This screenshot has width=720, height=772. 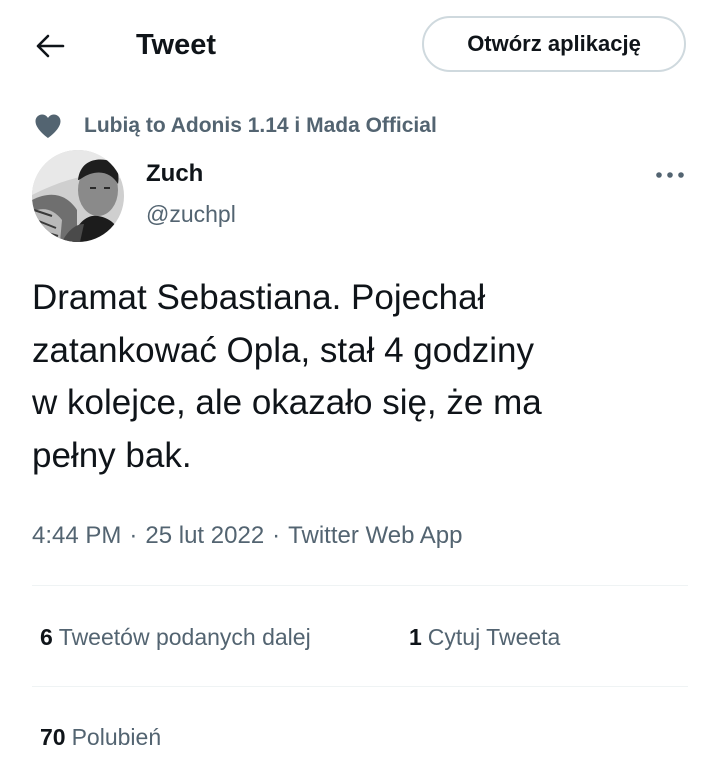 What do you see at coordinates (260, 126) in the screenshot?
I see `social-context-text: Lubią to Adonis 1.14 i Mada Official` at bounding box center [260, 126].